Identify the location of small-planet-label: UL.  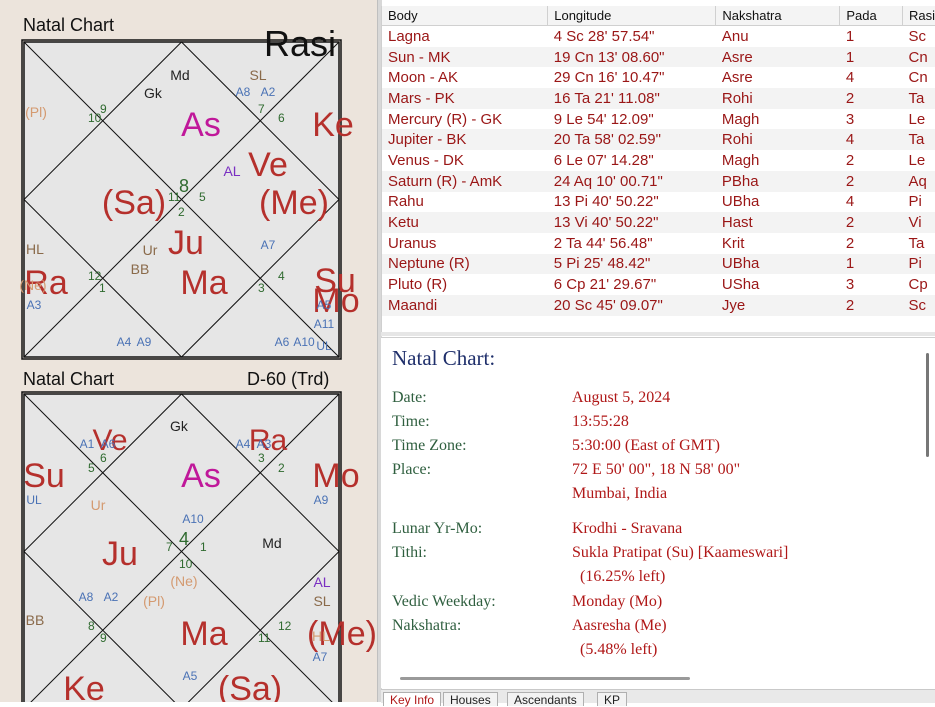
(34, 500).